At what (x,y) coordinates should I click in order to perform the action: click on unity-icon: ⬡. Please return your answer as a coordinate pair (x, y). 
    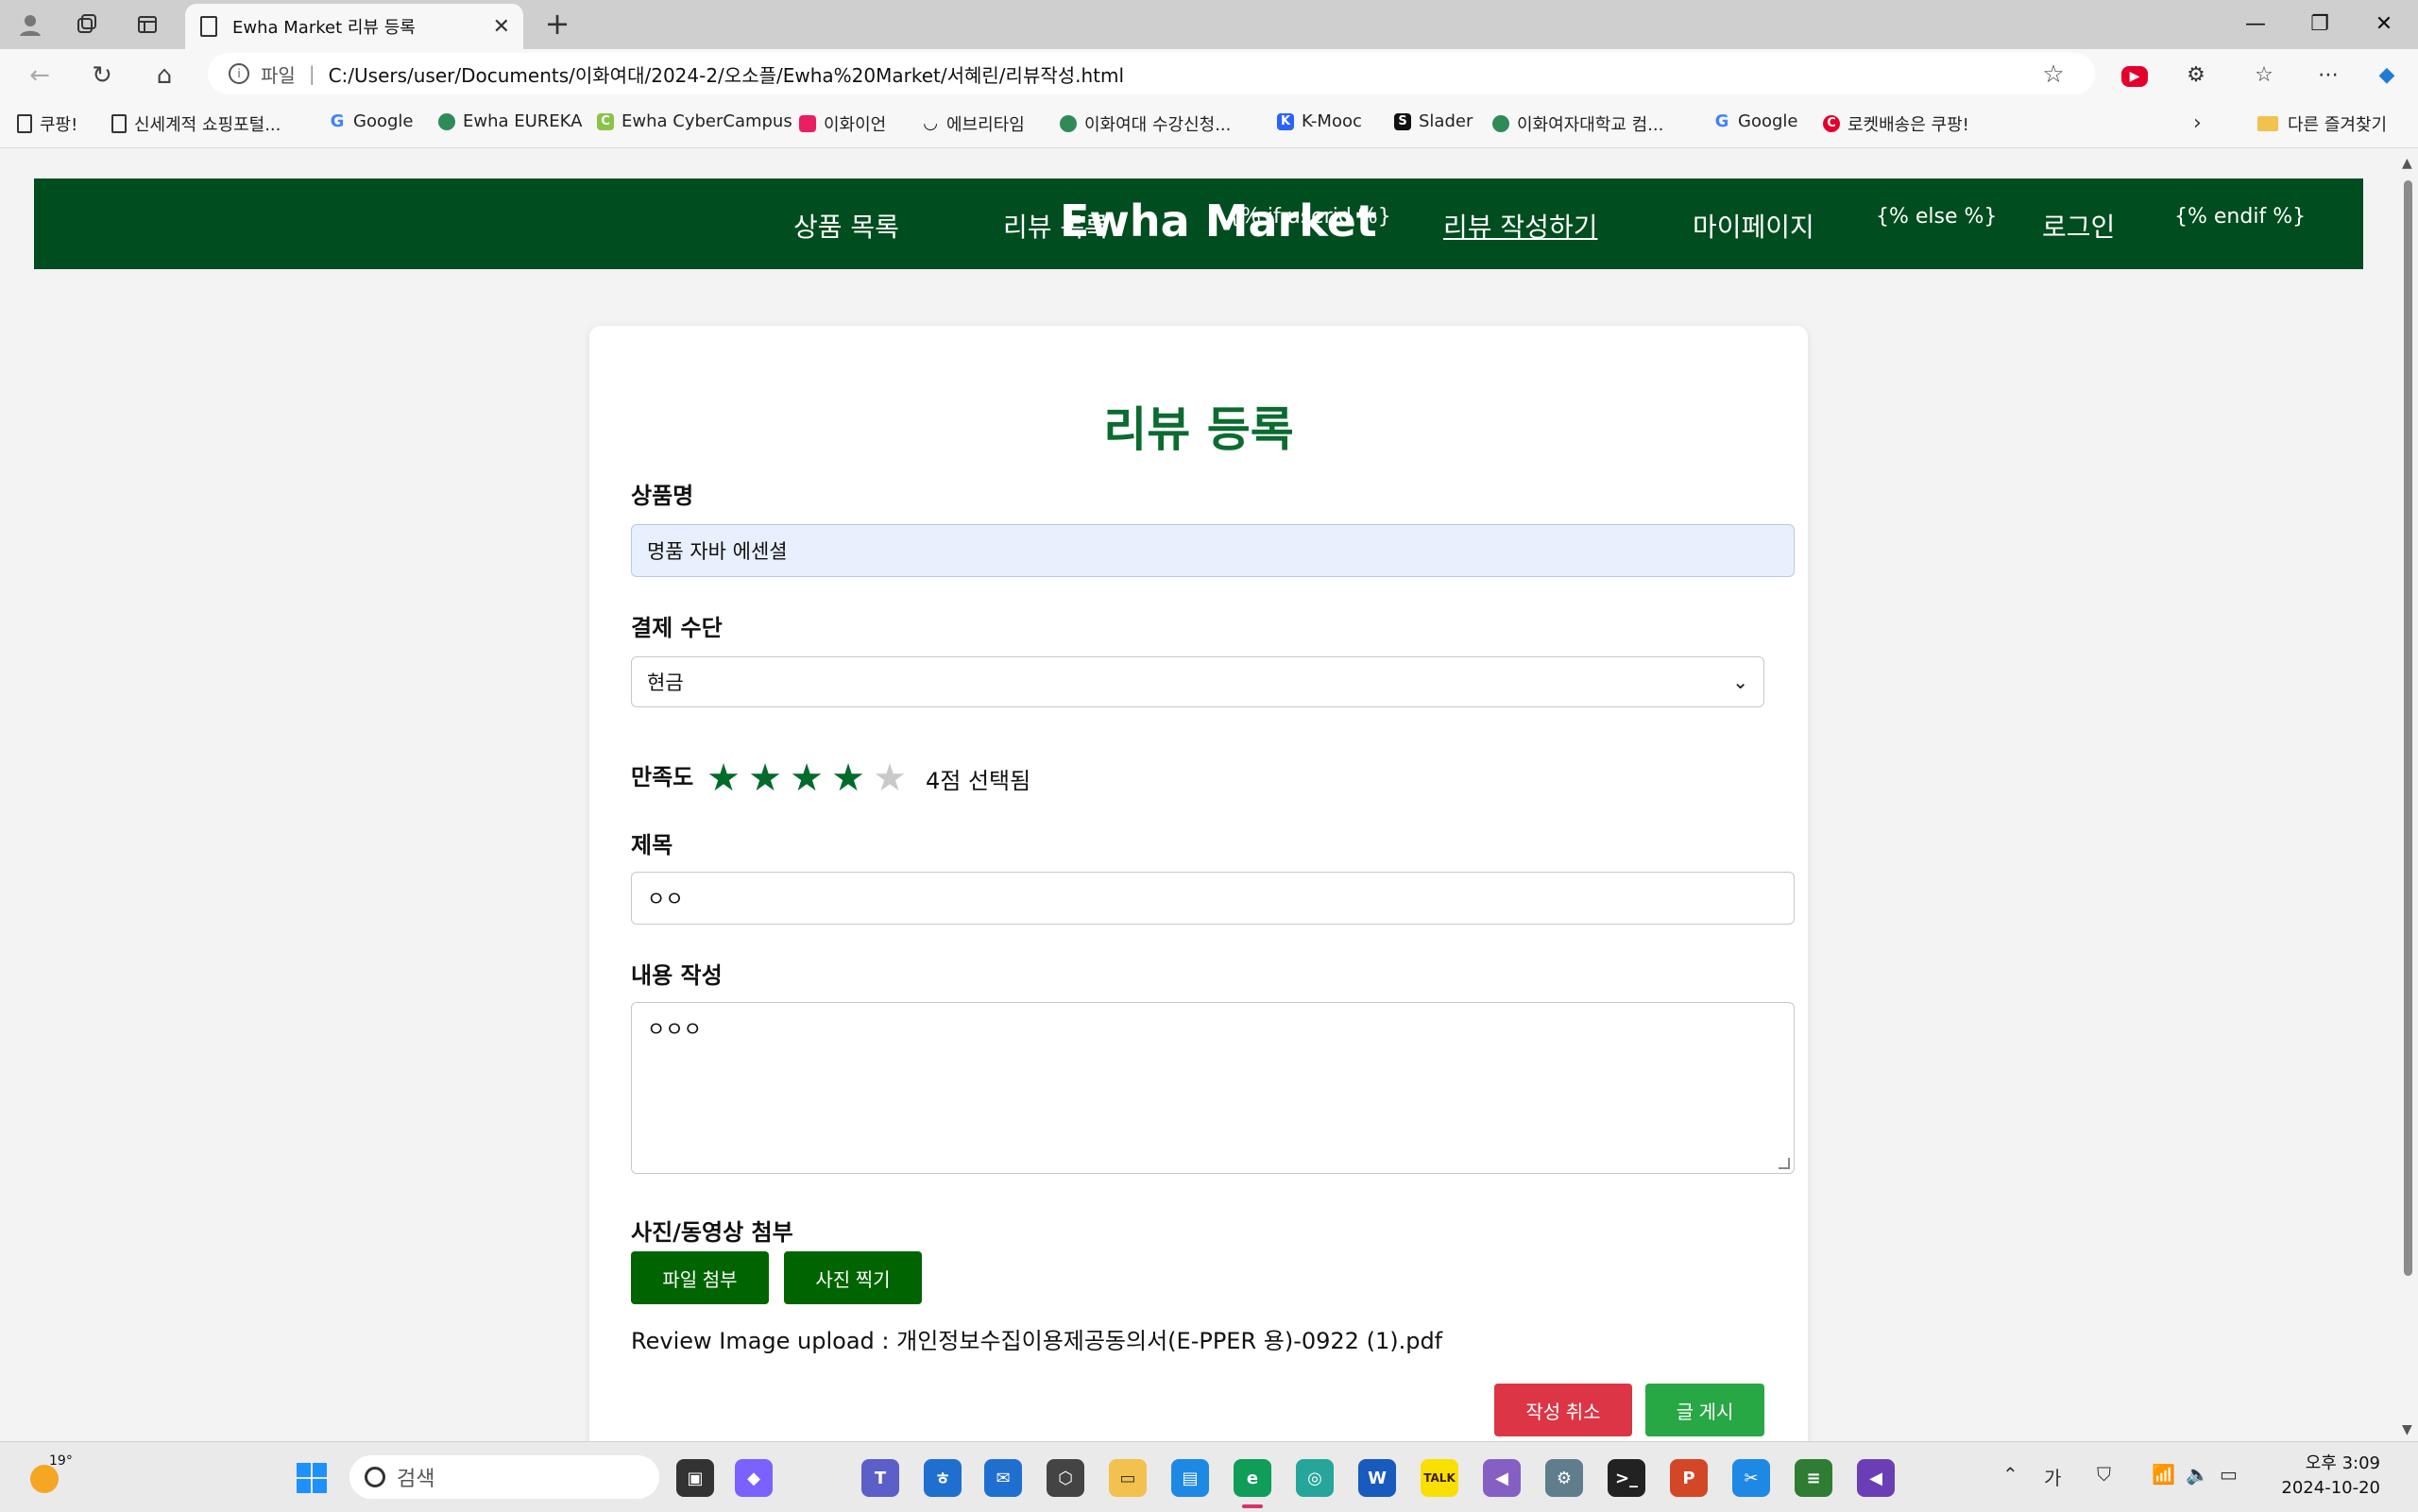
    Looking at the image, I should click on (1065, 1478).